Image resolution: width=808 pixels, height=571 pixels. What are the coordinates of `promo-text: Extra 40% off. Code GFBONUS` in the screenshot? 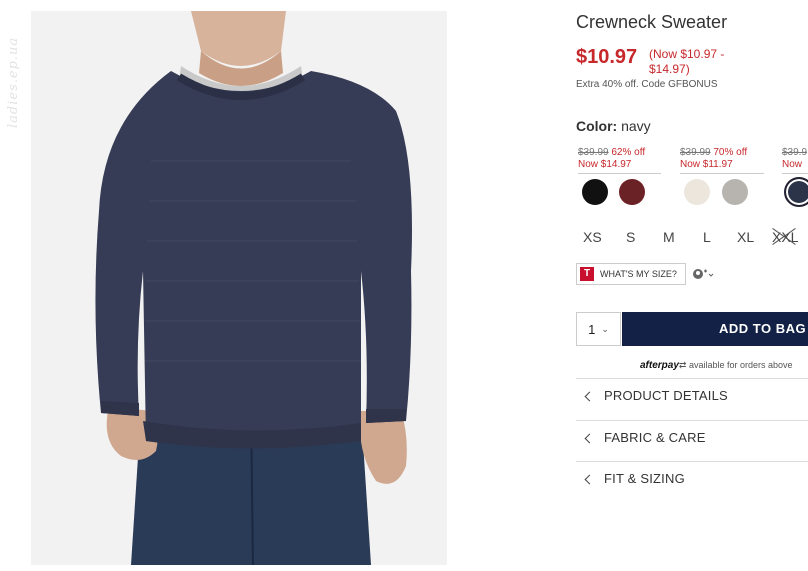 It's located at (647, 84).